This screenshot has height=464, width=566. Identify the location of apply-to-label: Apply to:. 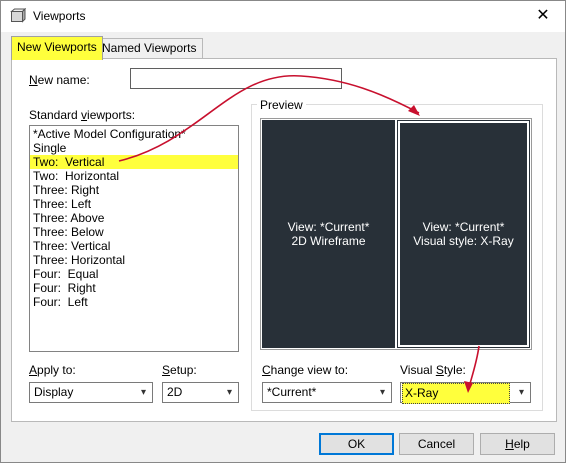
(52, 370).